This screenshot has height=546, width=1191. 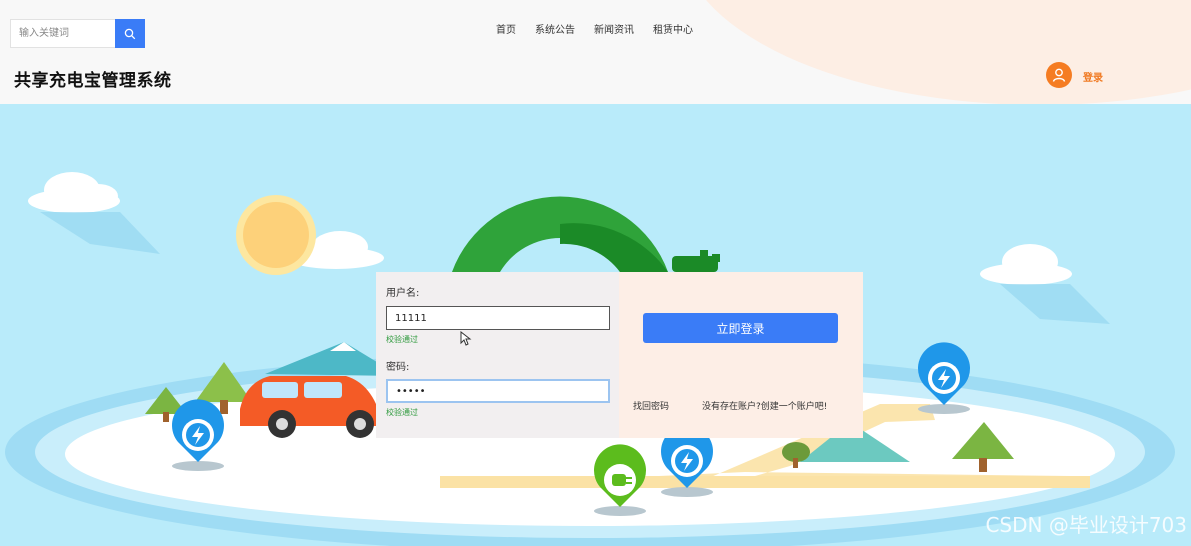 I want to click on username-valid-hint: 校验通过, so click(x=402, y=339).